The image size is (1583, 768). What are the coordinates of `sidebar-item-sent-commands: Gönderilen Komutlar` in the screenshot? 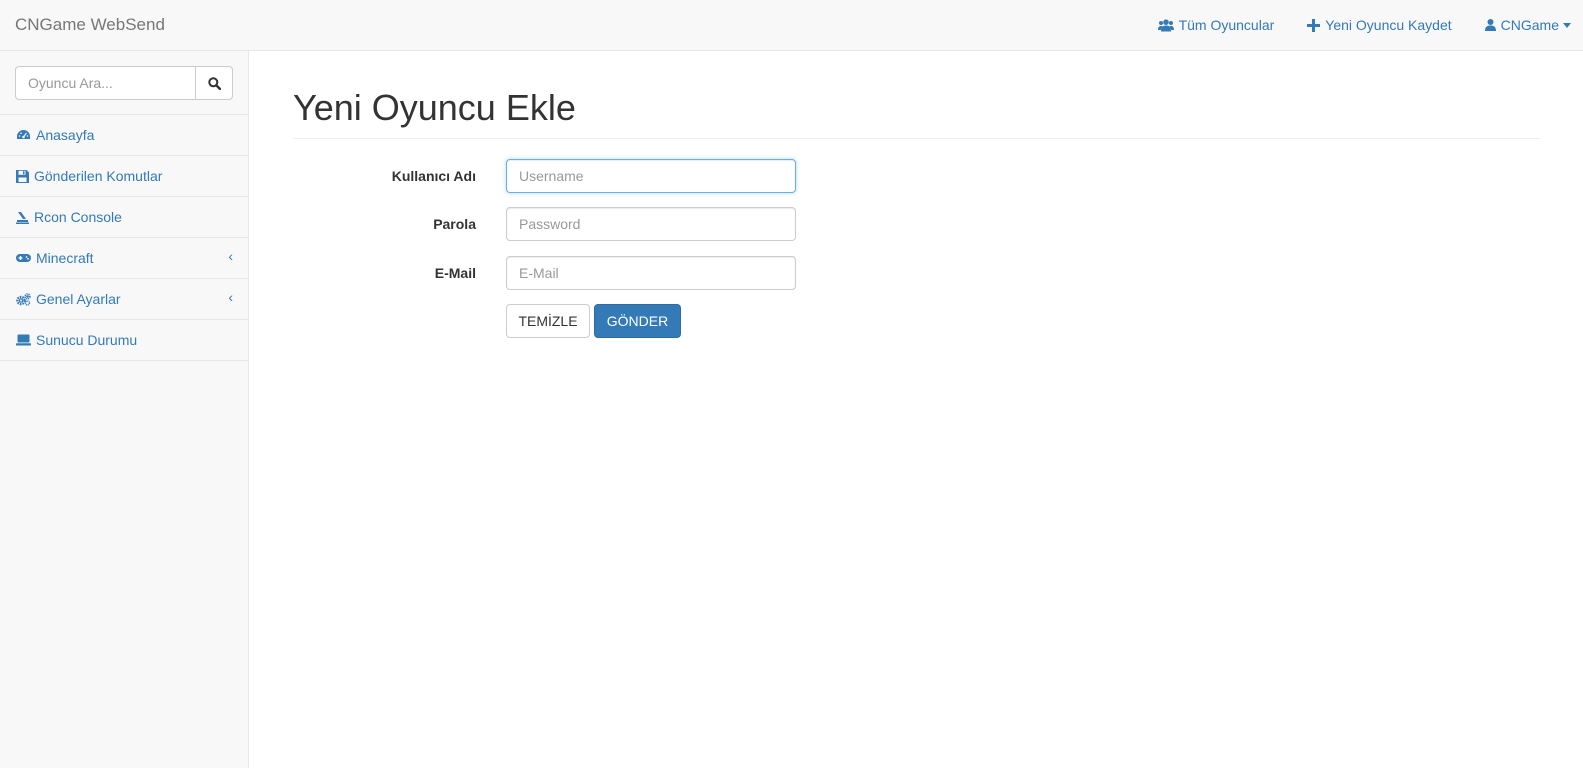 It's located at (124, 176).